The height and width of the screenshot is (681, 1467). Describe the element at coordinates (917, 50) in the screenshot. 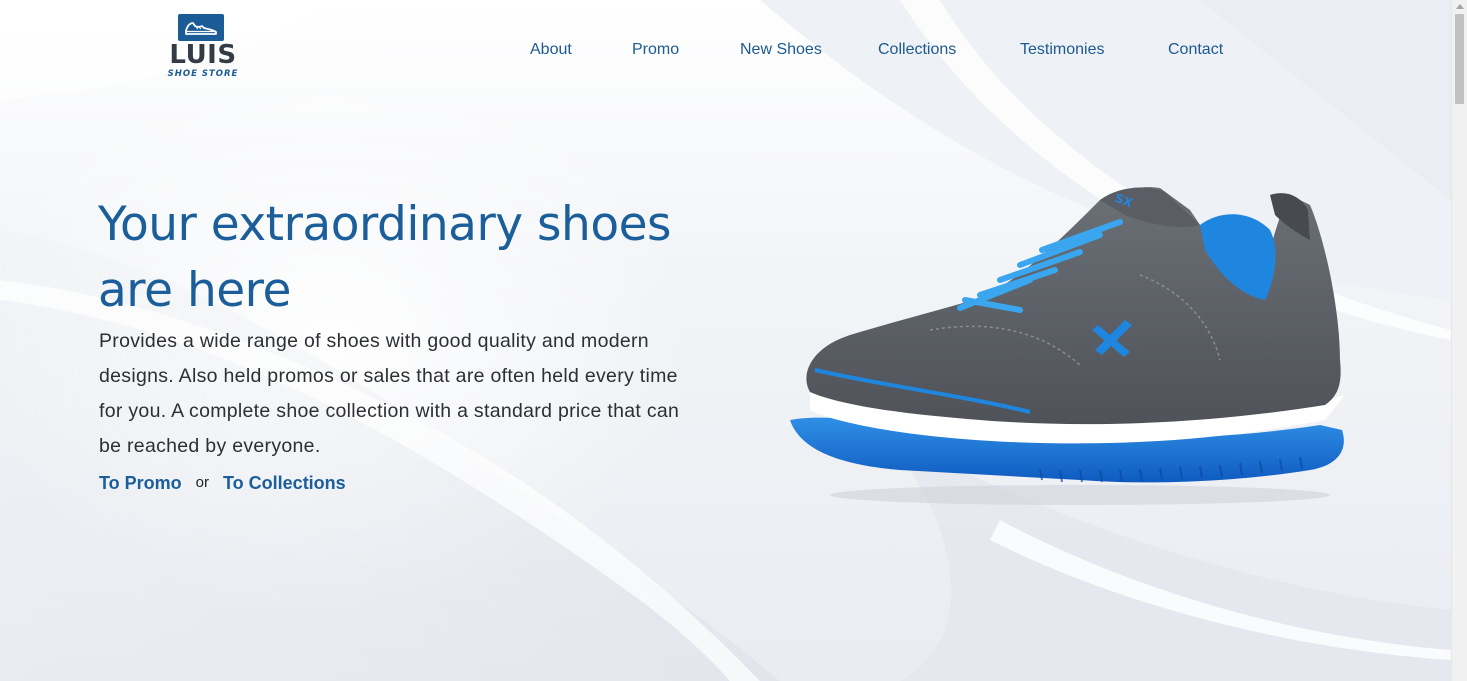

I see `nav-item-collections: Collections` at that location.